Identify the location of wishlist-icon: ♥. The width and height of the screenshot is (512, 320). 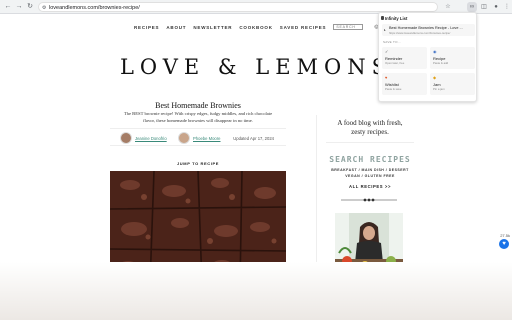
(386, 77).